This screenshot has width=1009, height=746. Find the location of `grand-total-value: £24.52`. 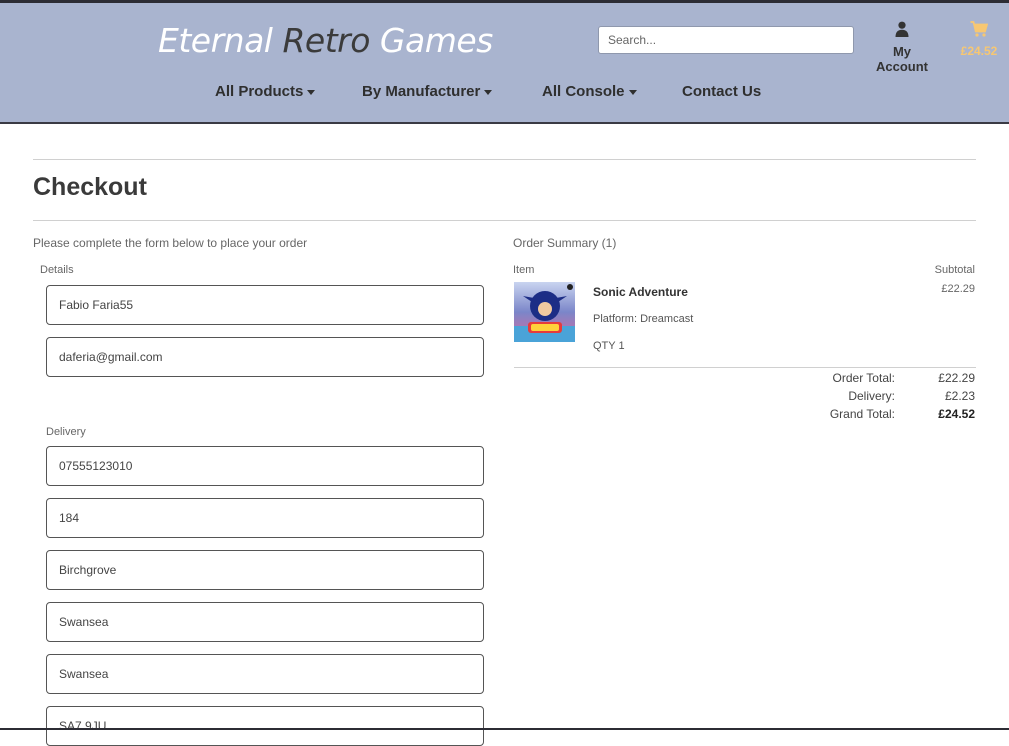

grand-total-value: £24.52 is located at coordinates (956, 414).